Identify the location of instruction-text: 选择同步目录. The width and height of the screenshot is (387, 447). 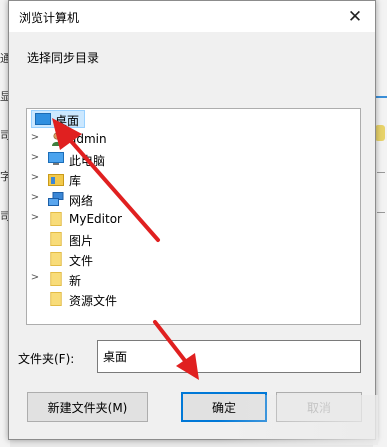
(63, 58).